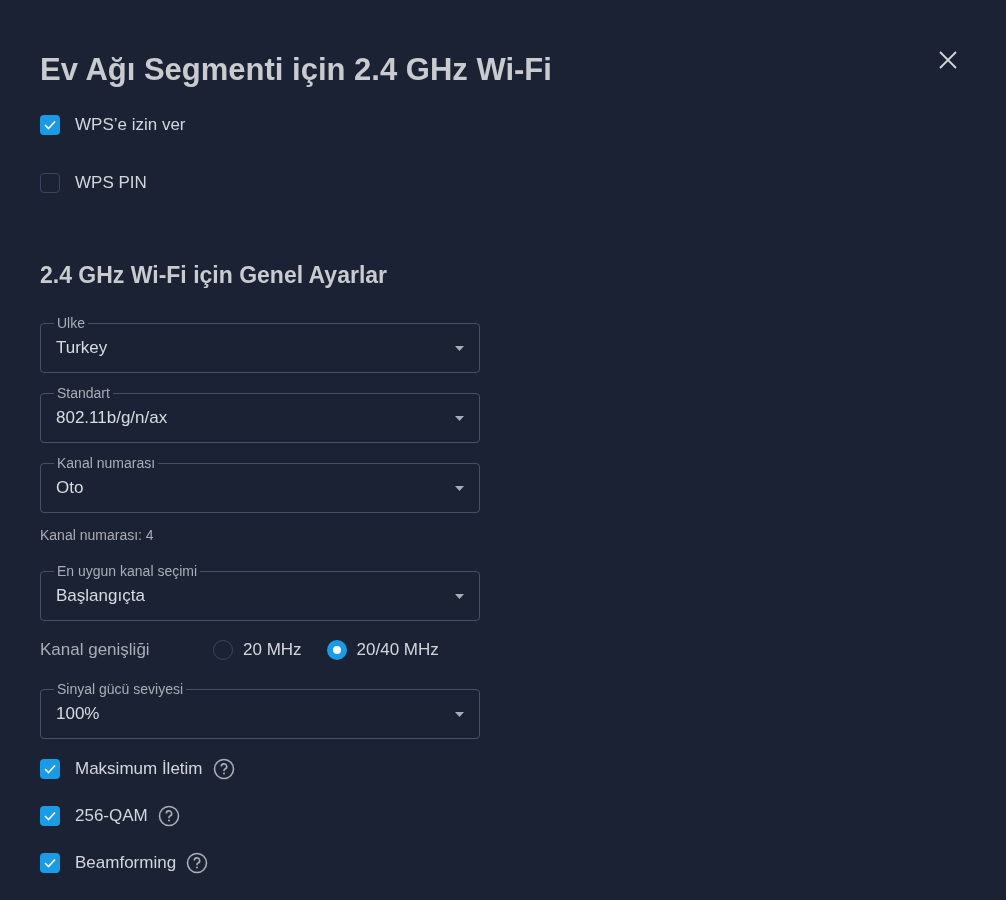  I want to click on radio-option: 20 MHz, so click(257, 650).